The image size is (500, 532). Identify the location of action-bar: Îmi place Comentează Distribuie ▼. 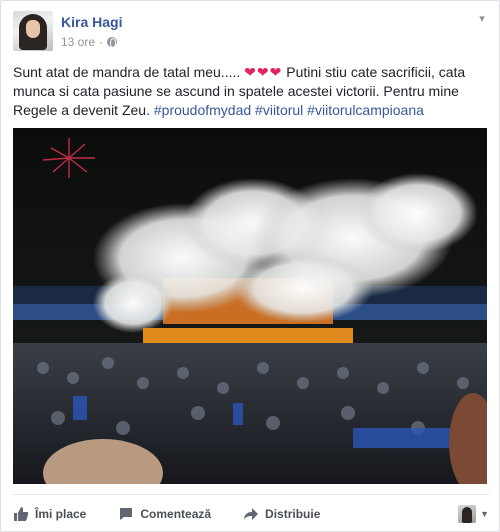
(251, 513).